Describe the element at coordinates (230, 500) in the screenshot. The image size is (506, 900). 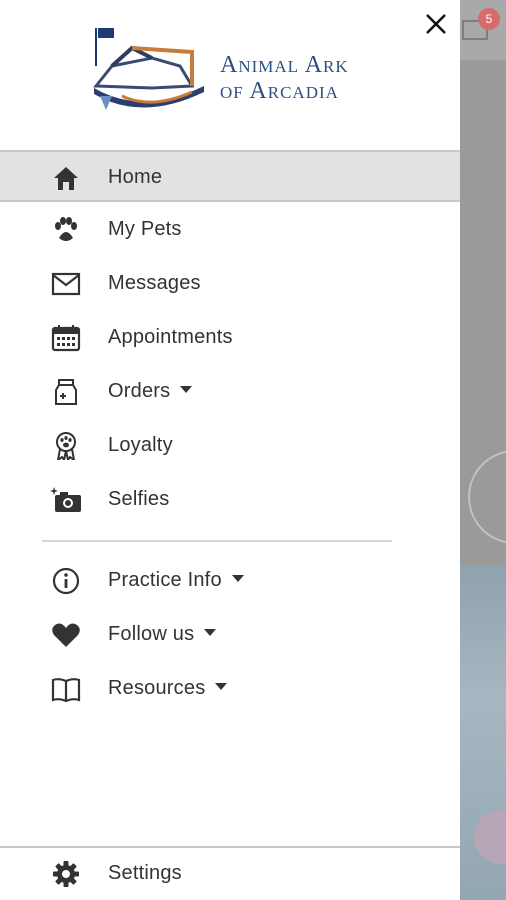
I see `menu-item-selfies: Selfies` at that location.